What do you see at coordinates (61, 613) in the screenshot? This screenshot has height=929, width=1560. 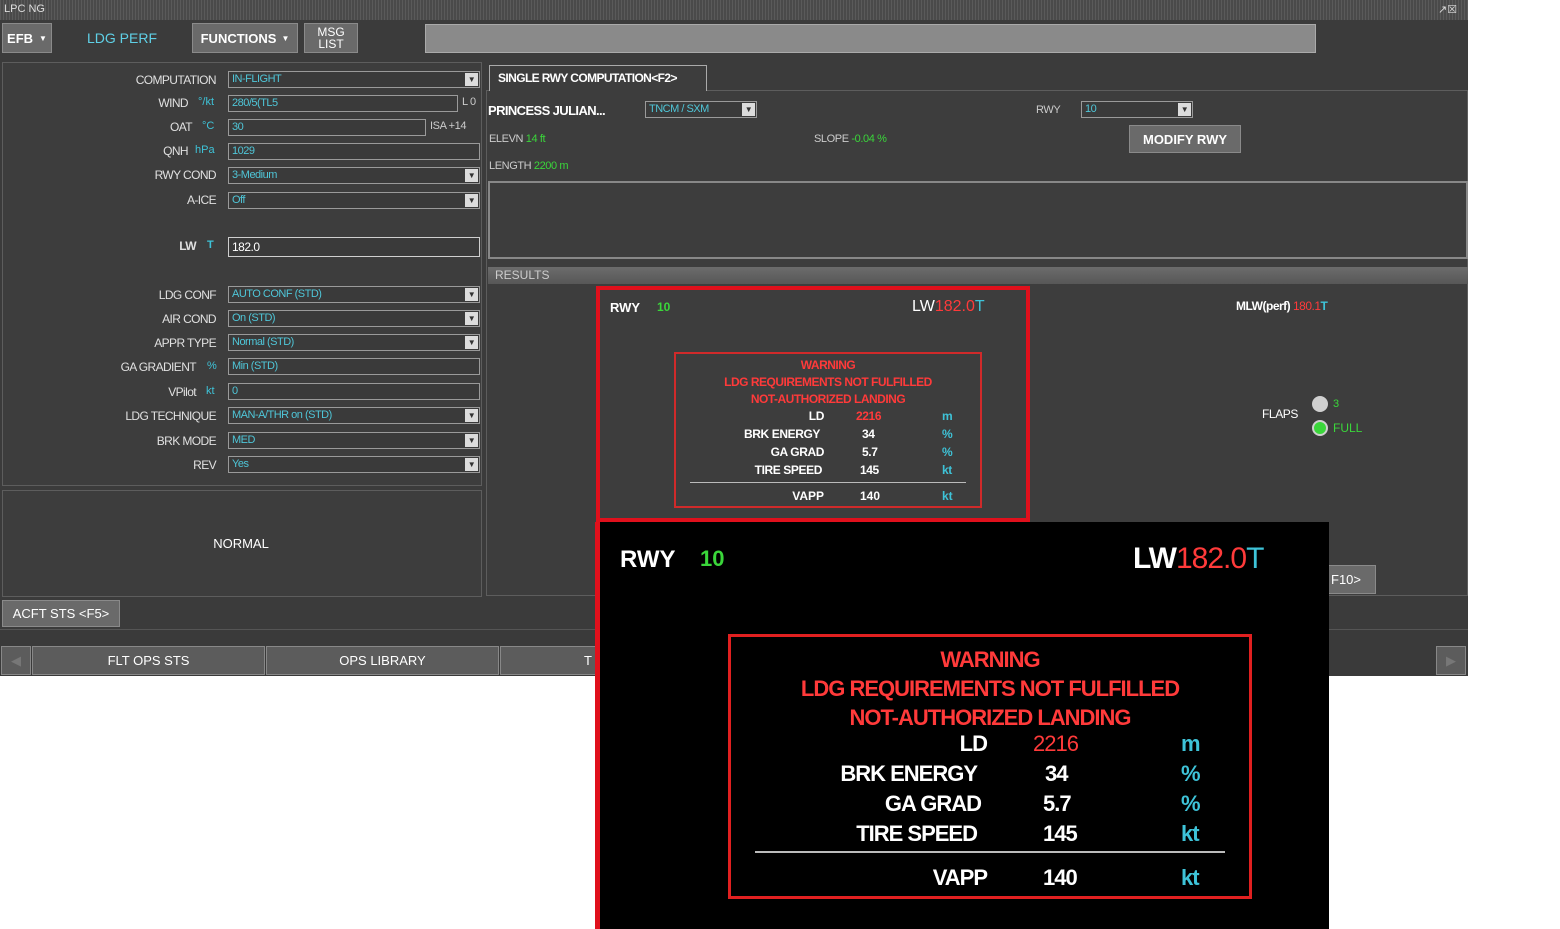 I see `acft-sts-button: ACFT STS <F5>` at bounding box center [61, 613].